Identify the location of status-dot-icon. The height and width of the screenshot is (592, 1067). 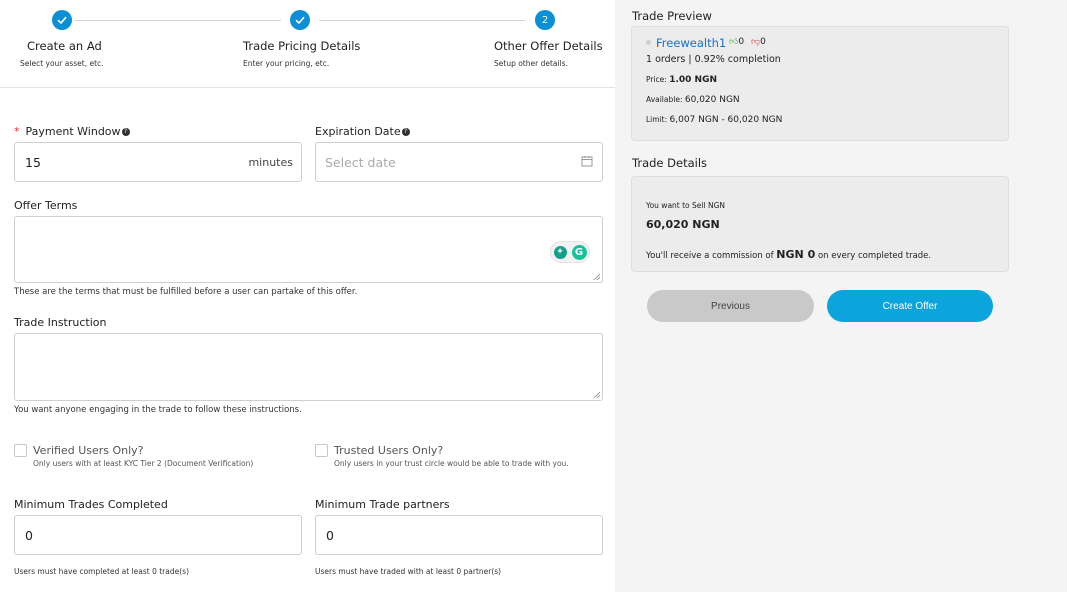
(648, 42).